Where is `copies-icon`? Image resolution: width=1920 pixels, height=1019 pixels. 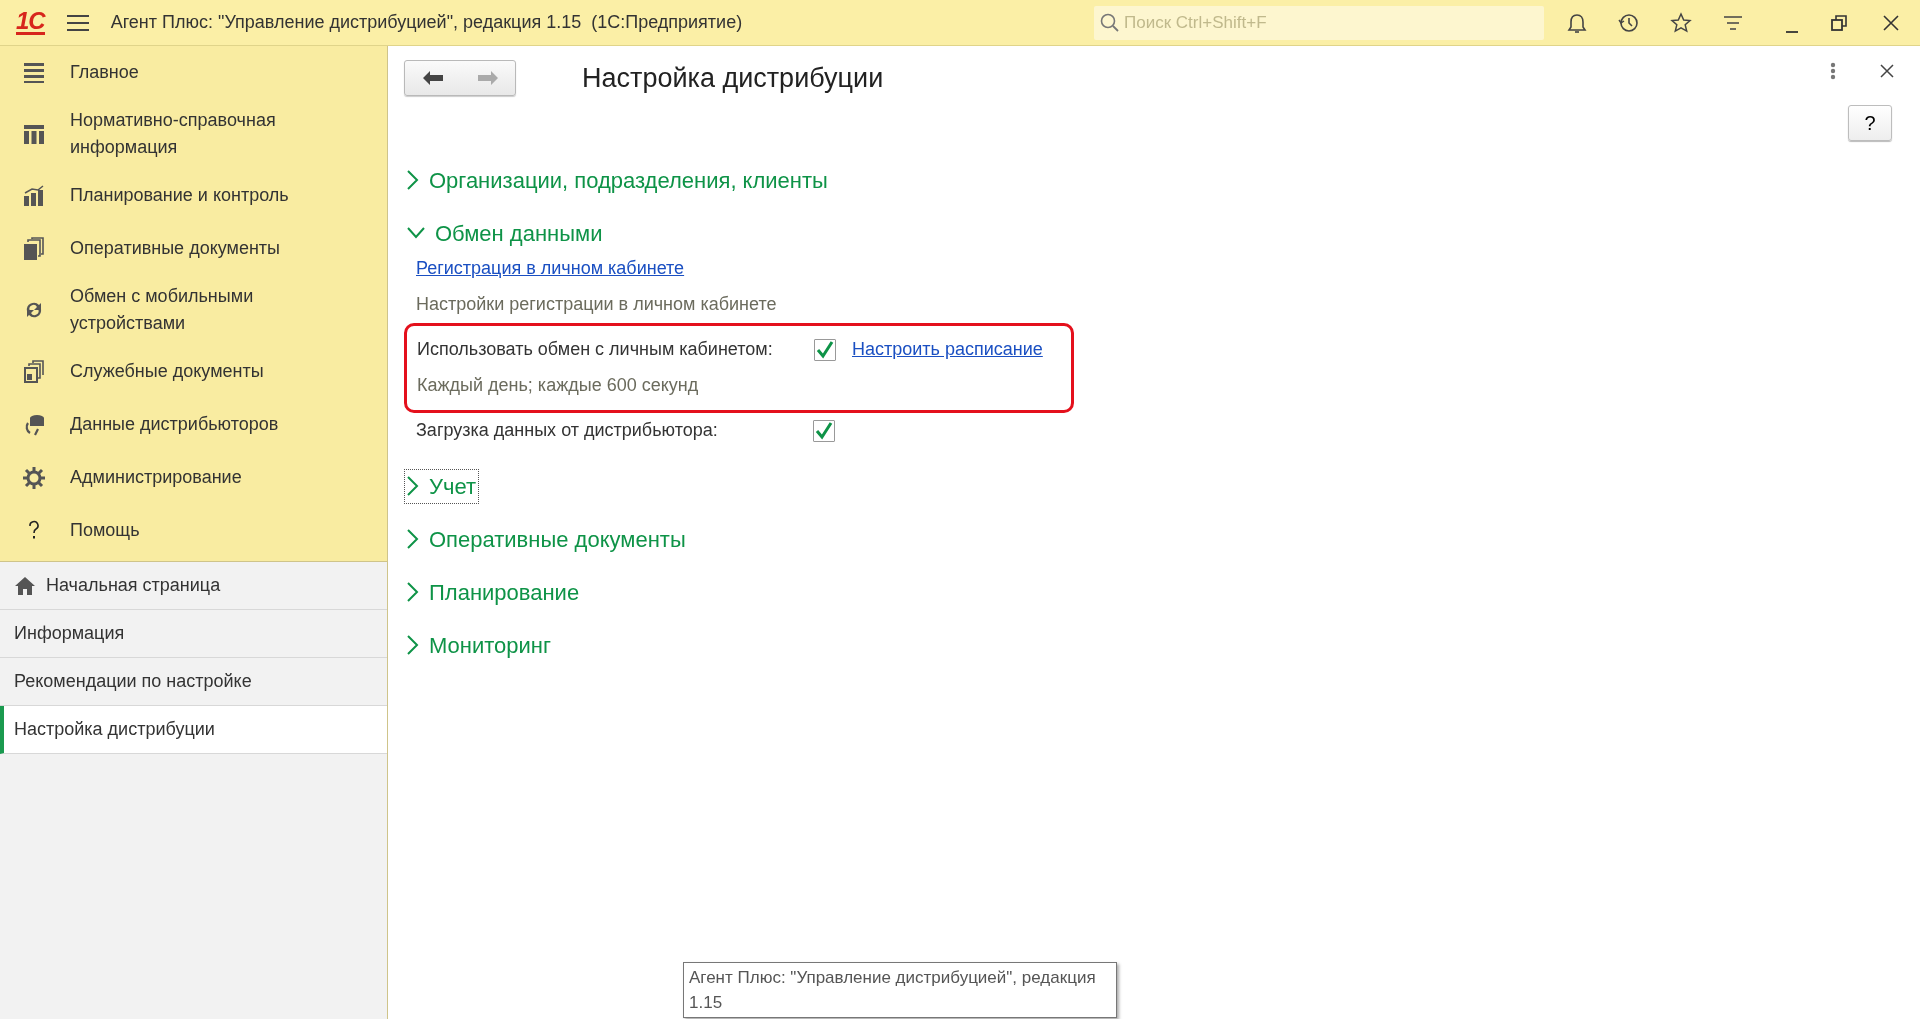
copies-icon is located at coordinates (34, 371).